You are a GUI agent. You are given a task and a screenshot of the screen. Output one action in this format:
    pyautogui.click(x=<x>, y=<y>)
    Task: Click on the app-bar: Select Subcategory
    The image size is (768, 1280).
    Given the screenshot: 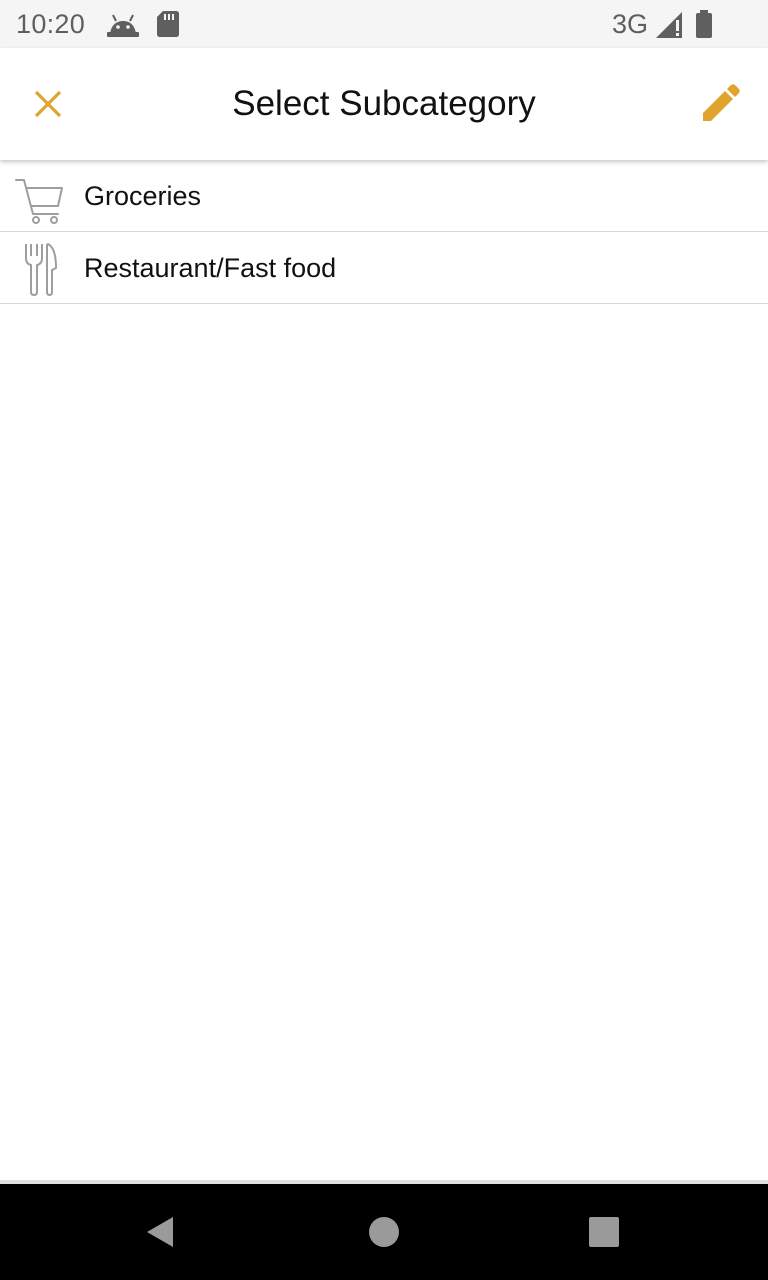 What is the action you would take?
    pyautogui.click(x=384, y=104)
    